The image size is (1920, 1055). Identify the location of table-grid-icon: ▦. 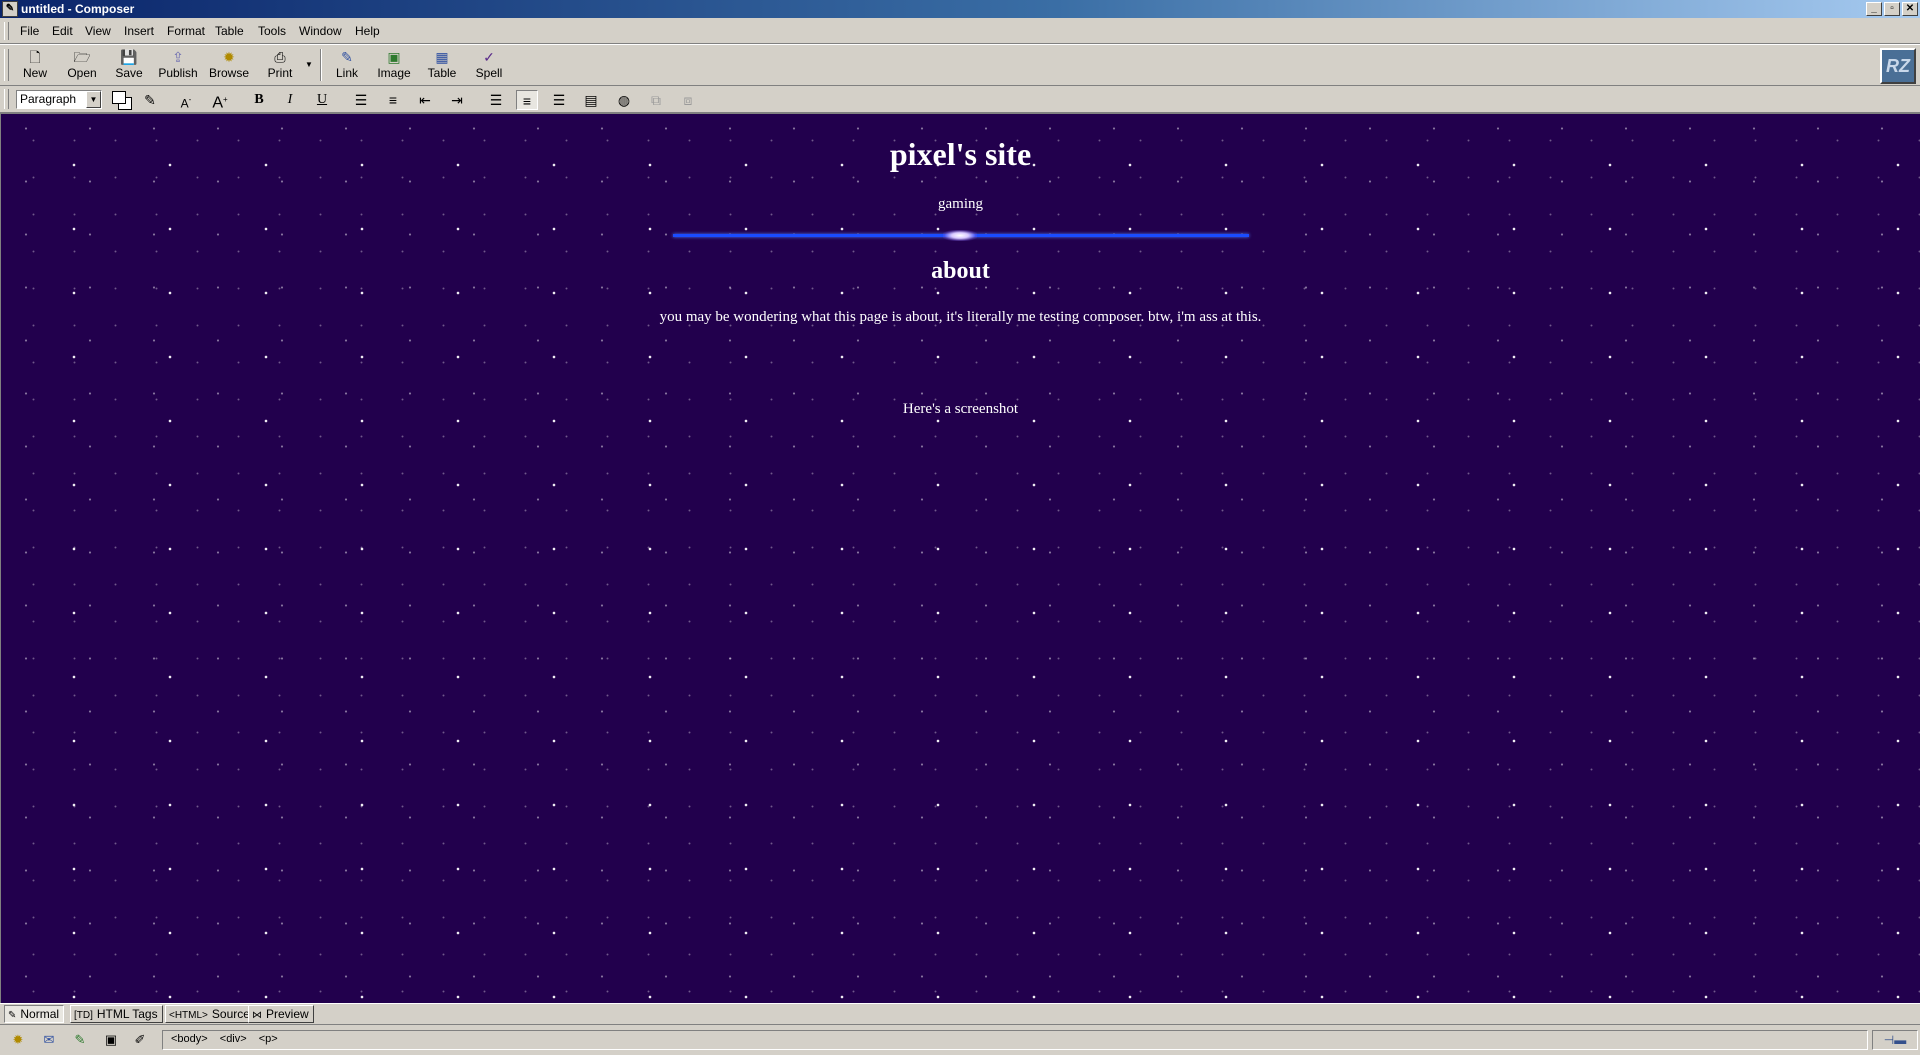
(442, 57).